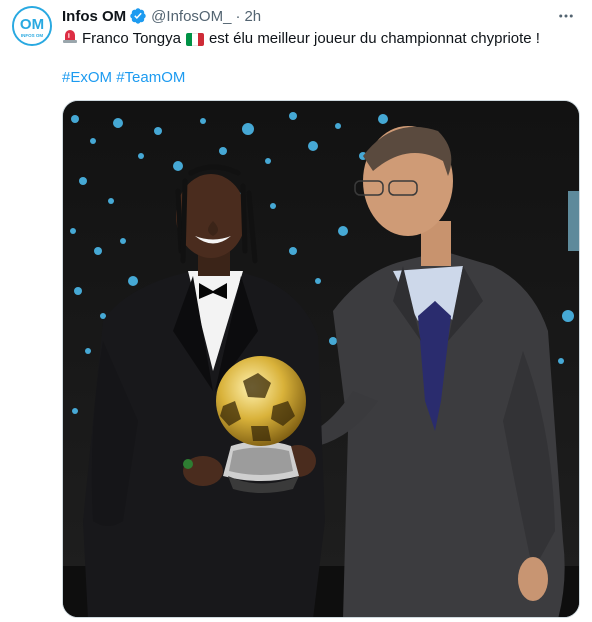 The width and height of the screenshot is (592, 622). I want to click on author-avatar: OM INFOS OM, so click(32, 26).